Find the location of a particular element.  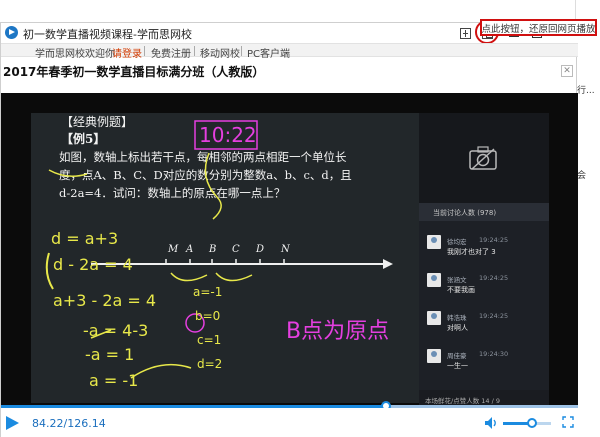

axis-label: M is located at coordinates (173, 249).